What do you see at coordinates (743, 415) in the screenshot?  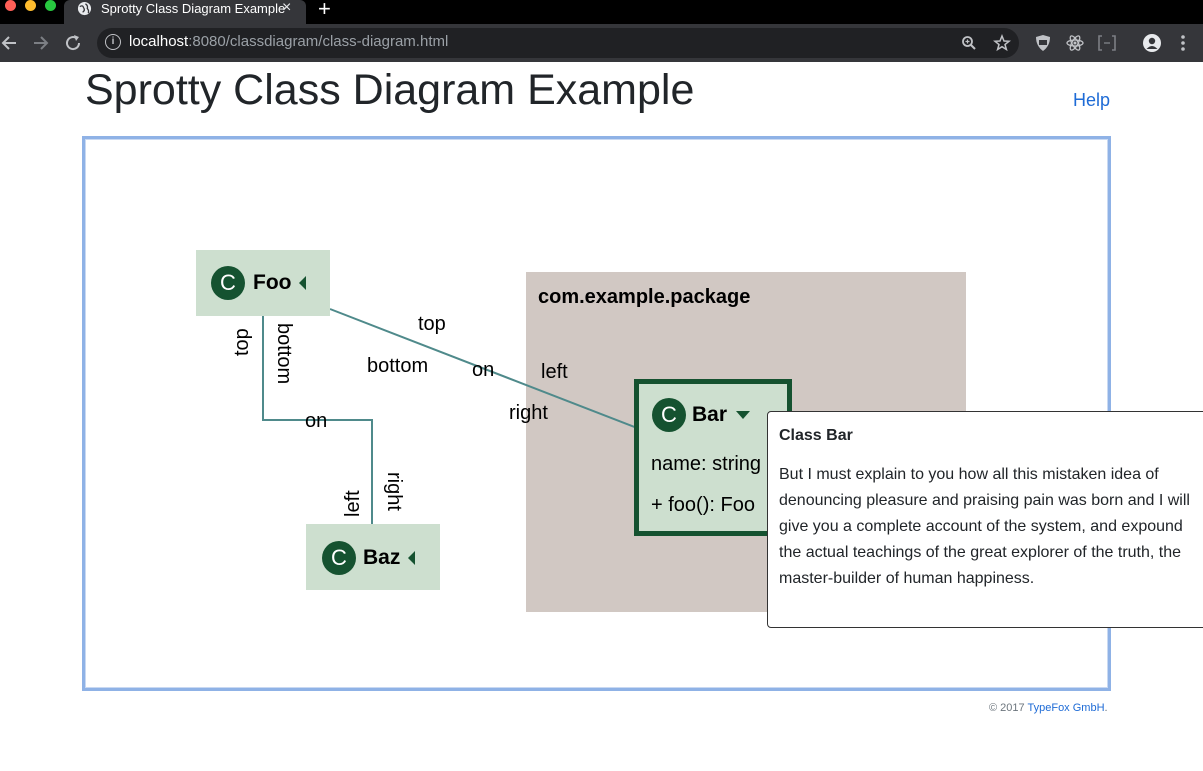 I see `collapse-triangle-icon` at bounding box center [743, 415].